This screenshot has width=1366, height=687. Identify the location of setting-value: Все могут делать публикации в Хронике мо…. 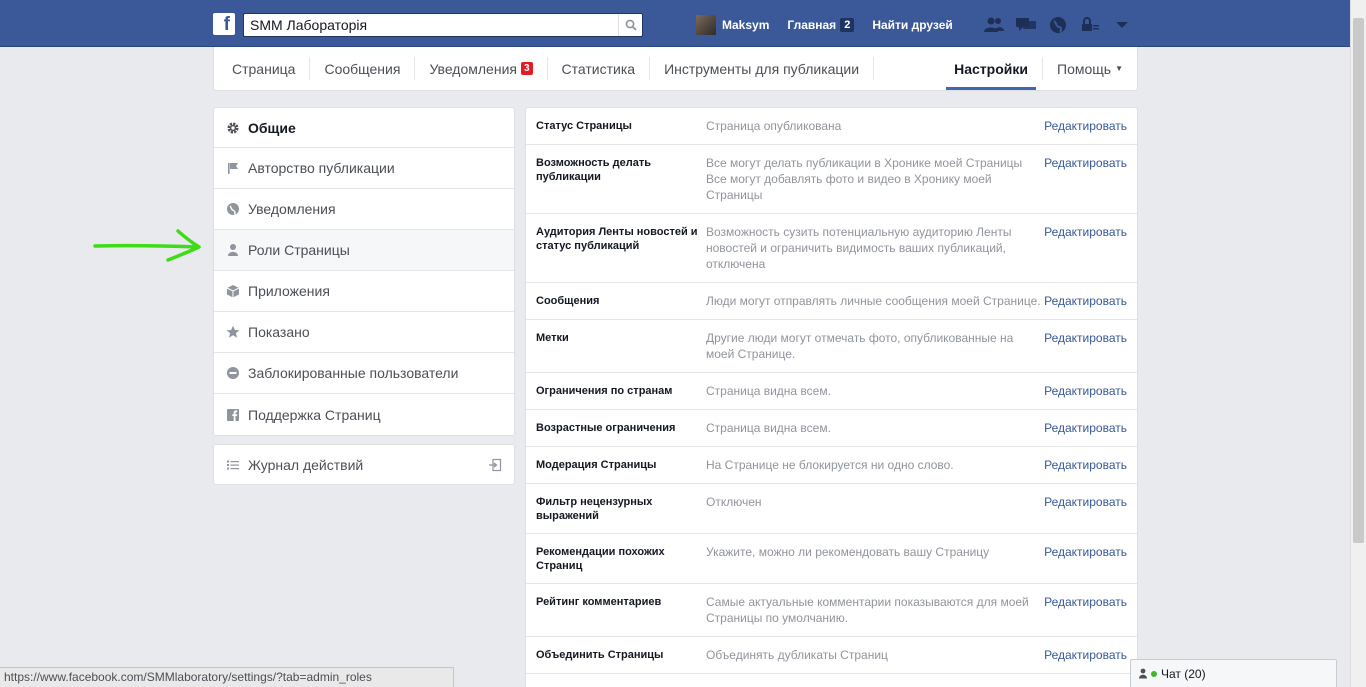
(875, 179).